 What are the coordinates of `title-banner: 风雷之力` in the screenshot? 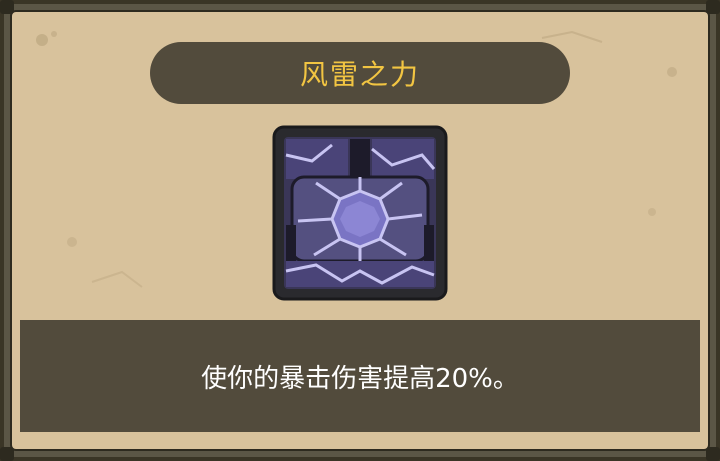 It's located at (360, 73).